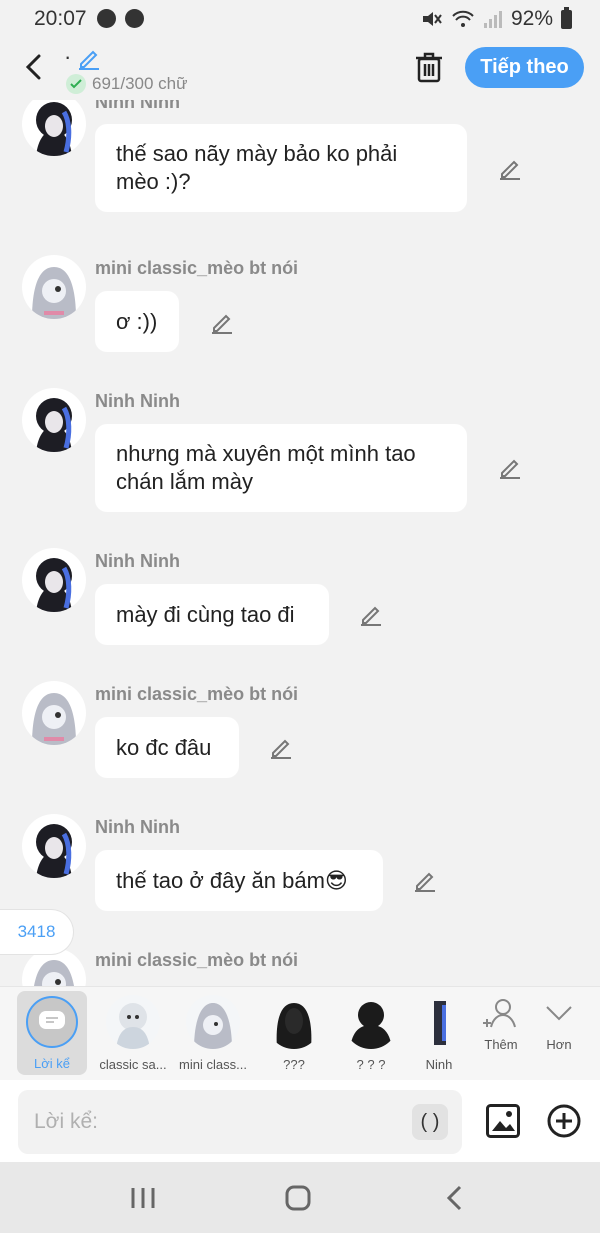 This screenshot has width=600, height=1233. I want to click on character-option: Ninh, so click(439, 1034).